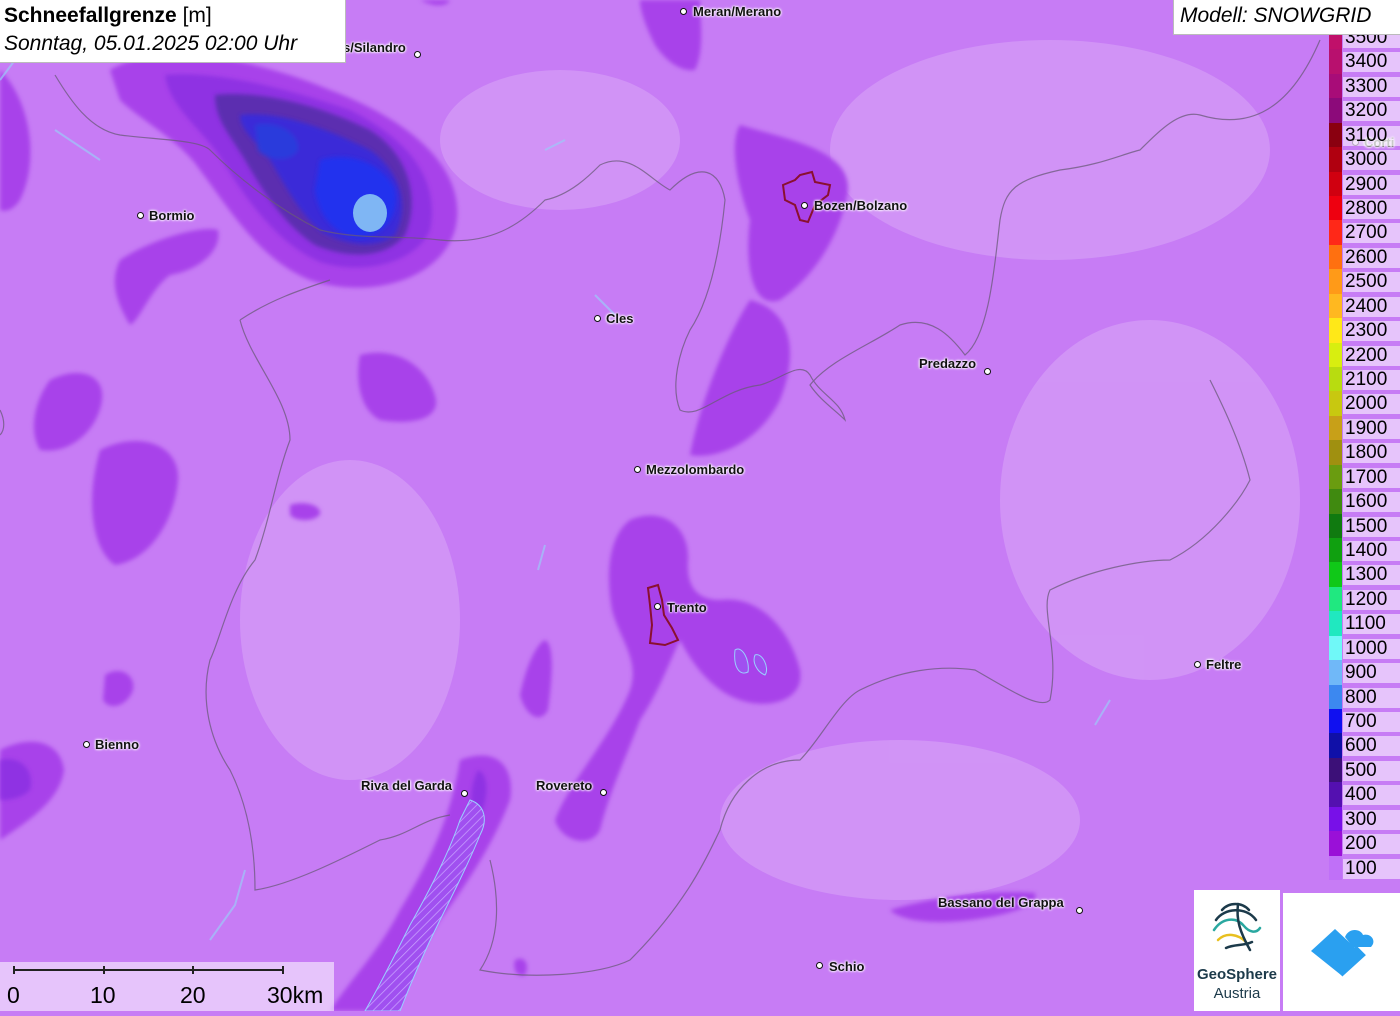 The height and width of the screenshot is (1016, 1400). I want to click on legend-row-2900: 2900, so click(1364, 183).